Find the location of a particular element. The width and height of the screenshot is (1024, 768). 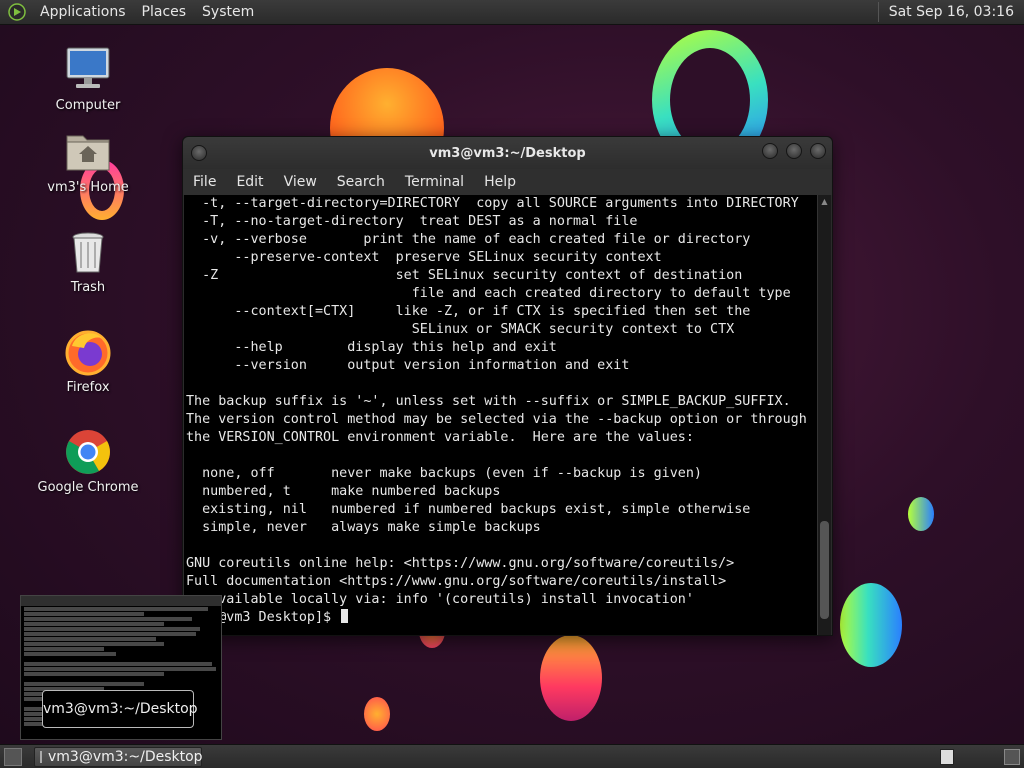

trash-applet-icon is located at coordinates (1012, 757).